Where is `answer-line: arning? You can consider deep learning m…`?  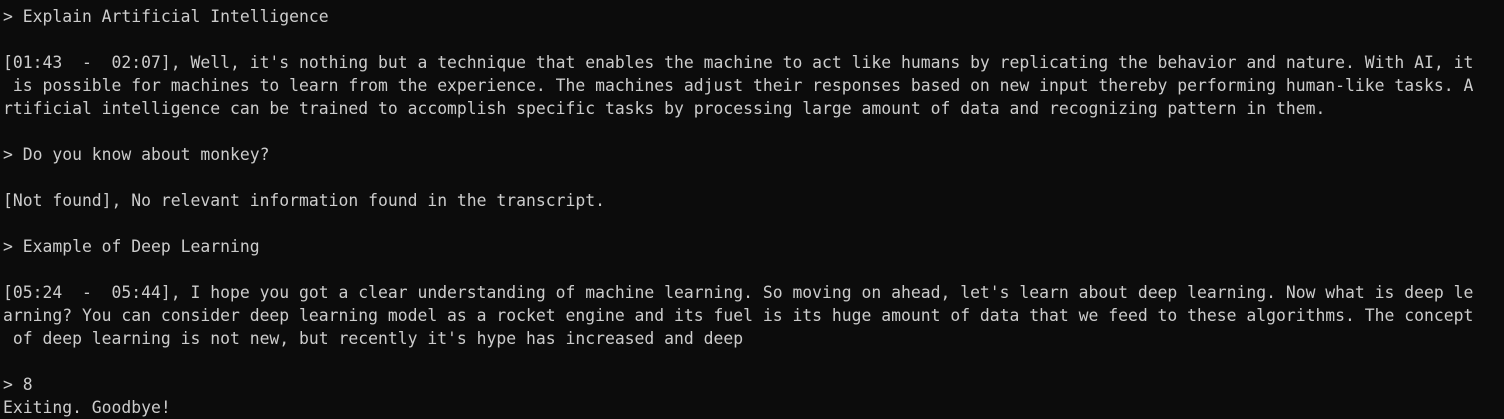 answer-line: arning? You can consider deep learning m… is located at coordinates (738, 315).